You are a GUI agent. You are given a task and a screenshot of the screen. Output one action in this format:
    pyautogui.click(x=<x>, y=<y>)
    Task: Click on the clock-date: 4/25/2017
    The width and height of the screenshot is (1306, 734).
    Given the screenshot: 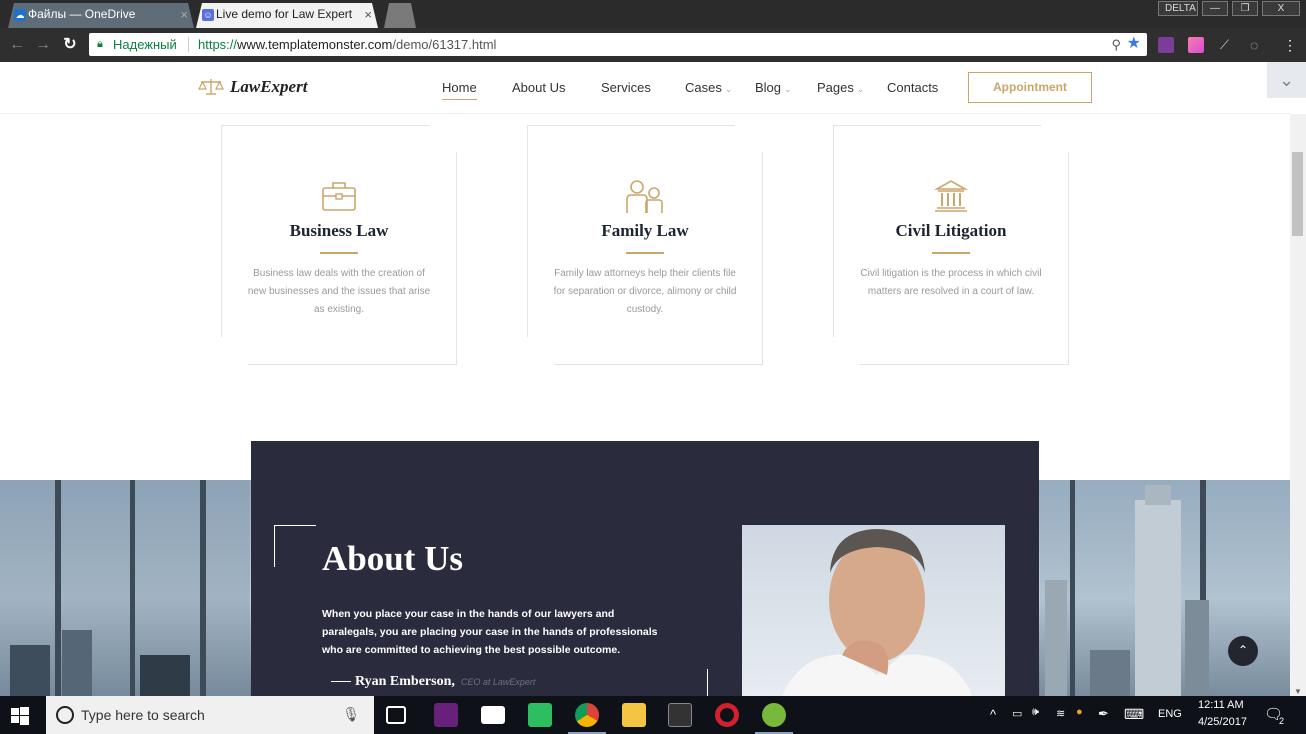 What is the action you would take?
    pyautogui.click(x=1222, y=722)
    